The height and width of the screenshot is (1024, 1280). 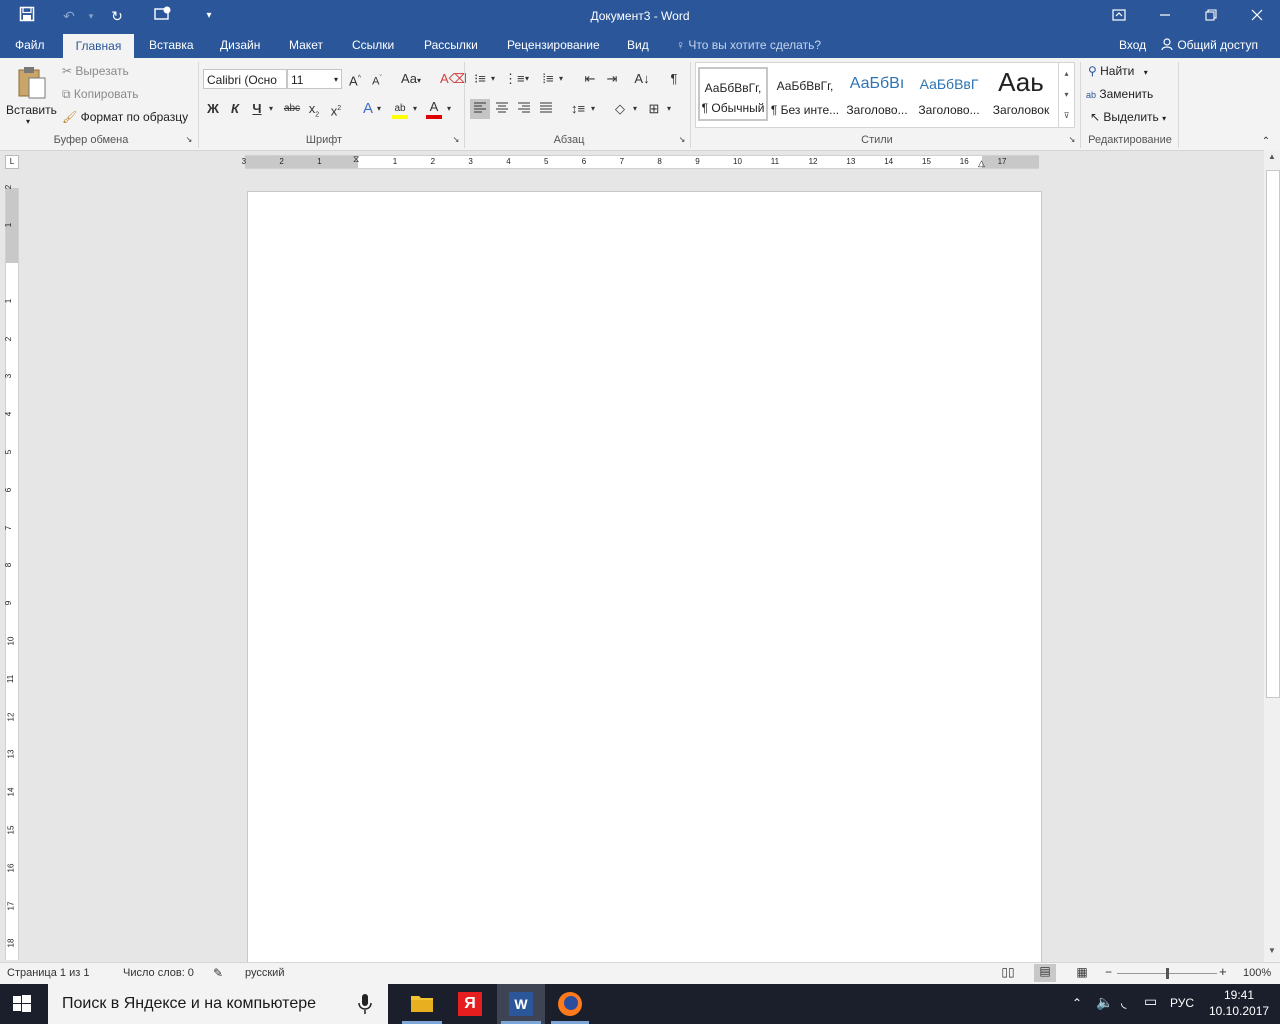 What do you see at coordinates (1182, 1003) in the screenshot?
I see `input-language: РУС` at bounding box center [1182, 1003].